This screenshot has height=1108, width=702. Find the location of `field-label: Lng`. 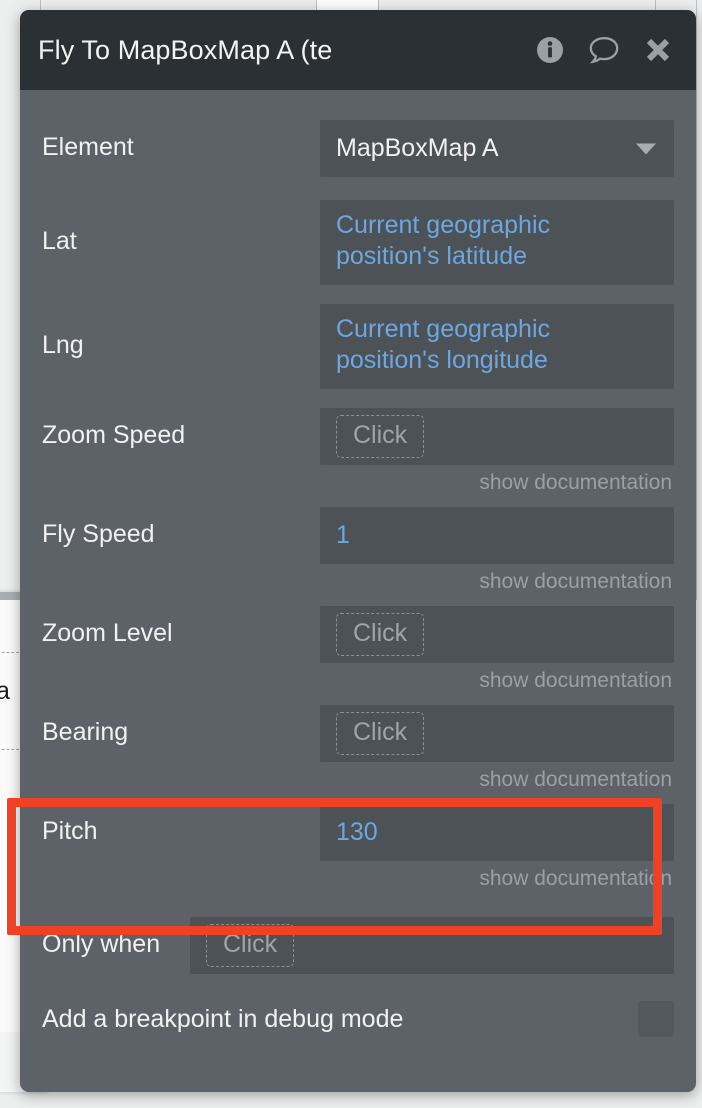

field-label: Lng is located at coordinates (63, 345).